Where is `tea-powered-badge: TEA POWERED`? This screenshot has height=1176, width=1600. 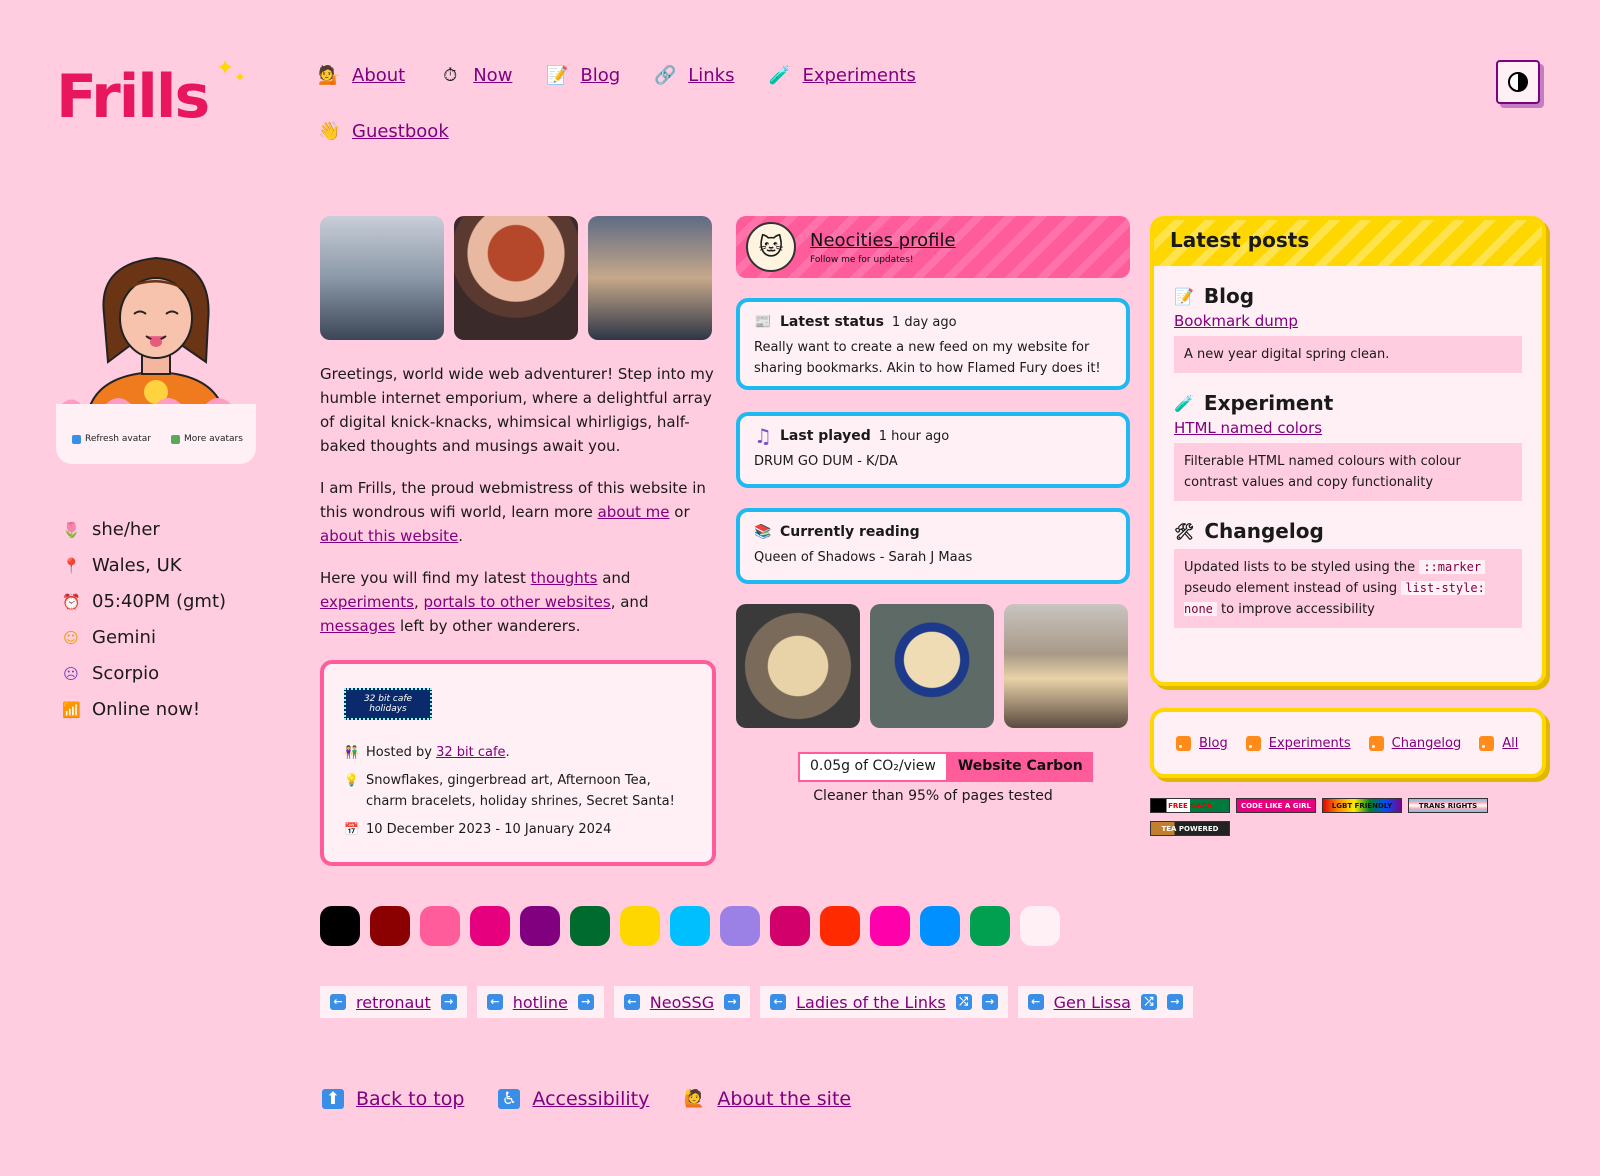 tea-powered-badge: TEA POWERED is located at coordinates (1190, 828).